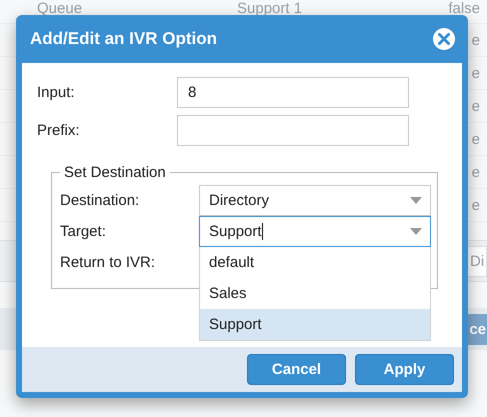 The width and height of the screenshot is (487, 417). I want to click on fieldset-legend: Set Destination, so click(115, 172).